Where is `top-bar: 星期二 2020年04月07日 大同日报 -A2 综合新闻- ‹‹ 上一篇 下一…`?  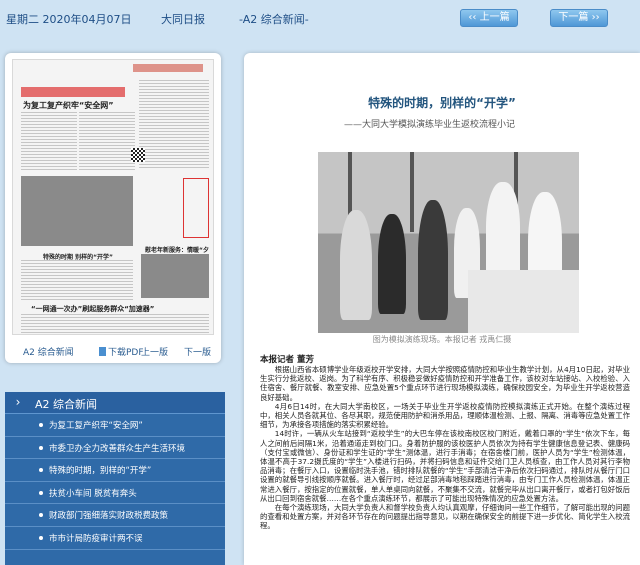 top-bar: 星期二 2020年04月07日 大同日报 -A2 综合新闻- ‹‹ 上一篇 下一… is located at coordinates (320, 18).